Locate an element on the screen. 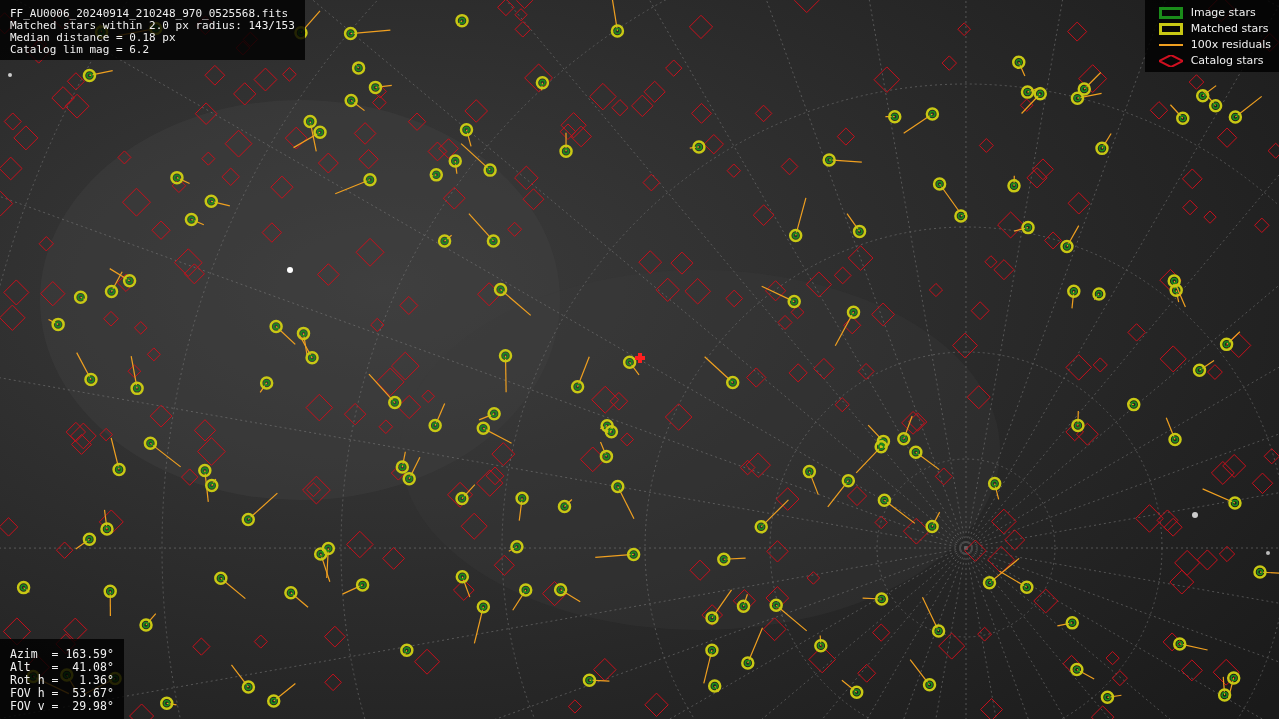 Image resolution: width=1279 pixels, height=719 pixels. info-line: Median distance = 0.18 px is located at coordinates (93, 38).